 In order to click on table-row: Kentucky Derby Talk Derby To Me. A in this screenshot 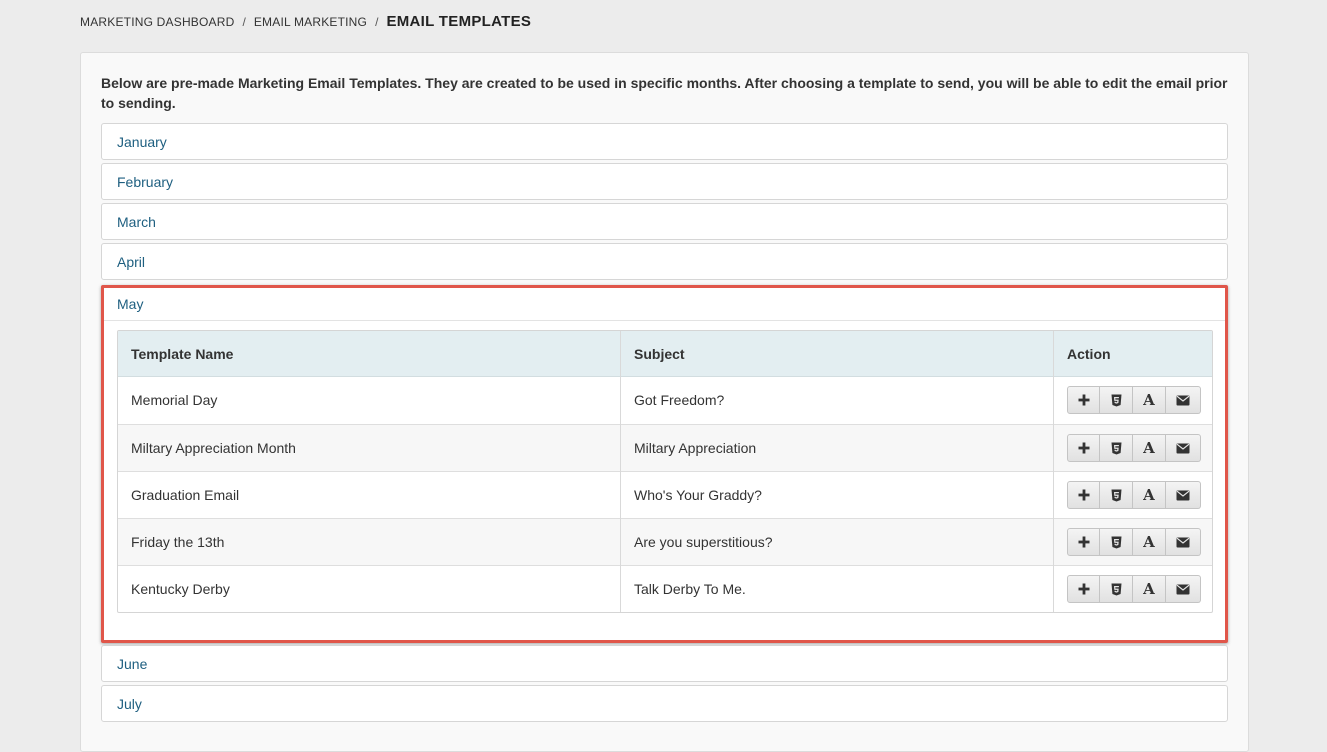, I will do `click(665, 588)`.